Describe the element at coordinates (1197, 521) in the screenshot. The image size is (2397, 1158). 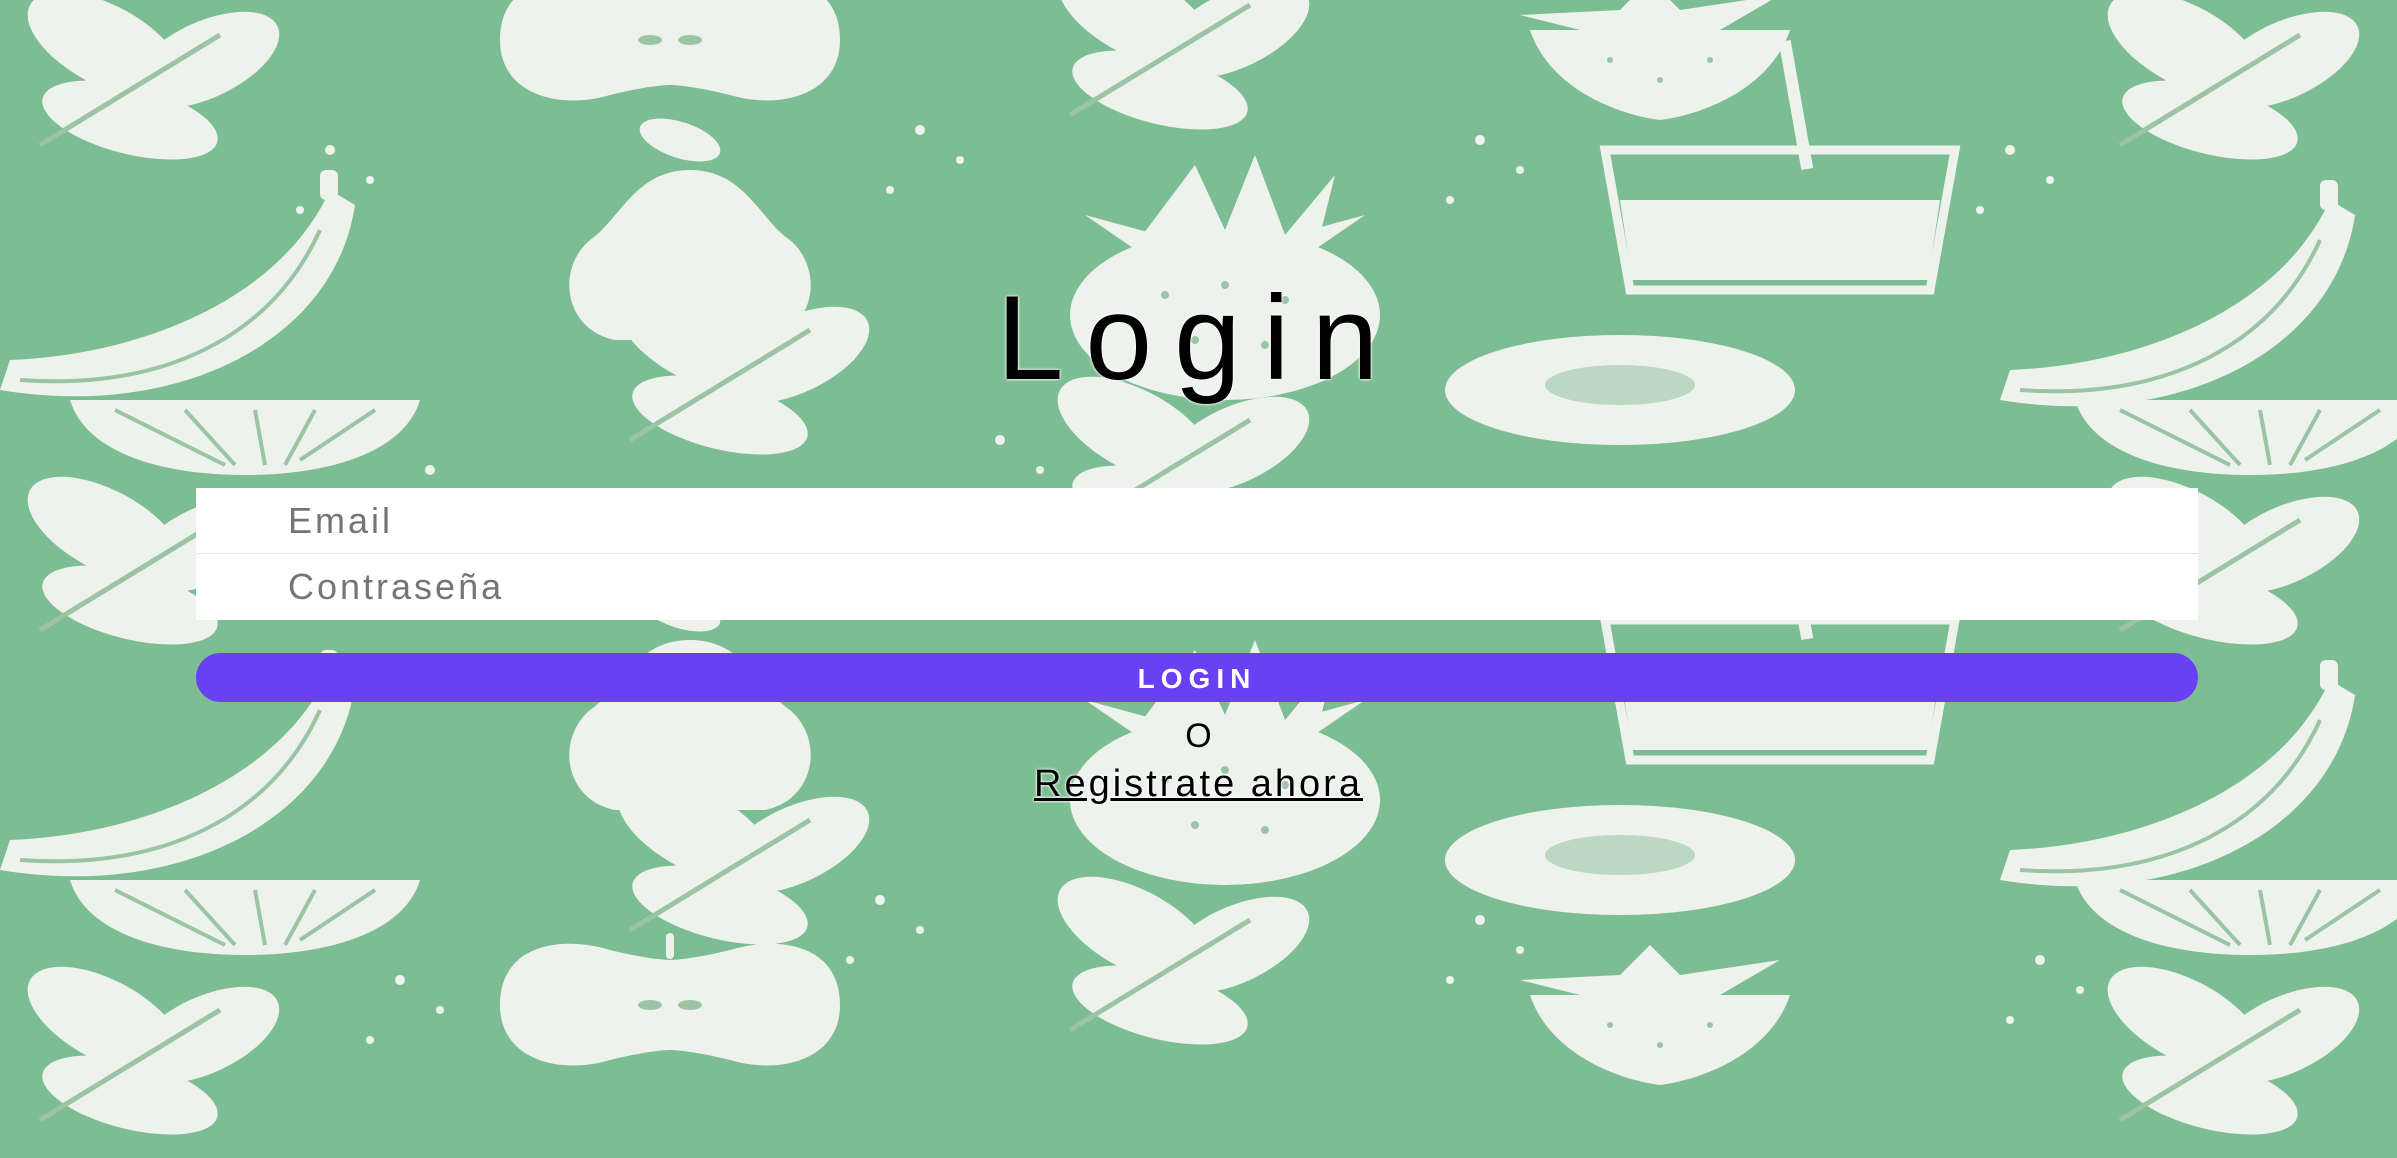
I see `email-input` at that location.